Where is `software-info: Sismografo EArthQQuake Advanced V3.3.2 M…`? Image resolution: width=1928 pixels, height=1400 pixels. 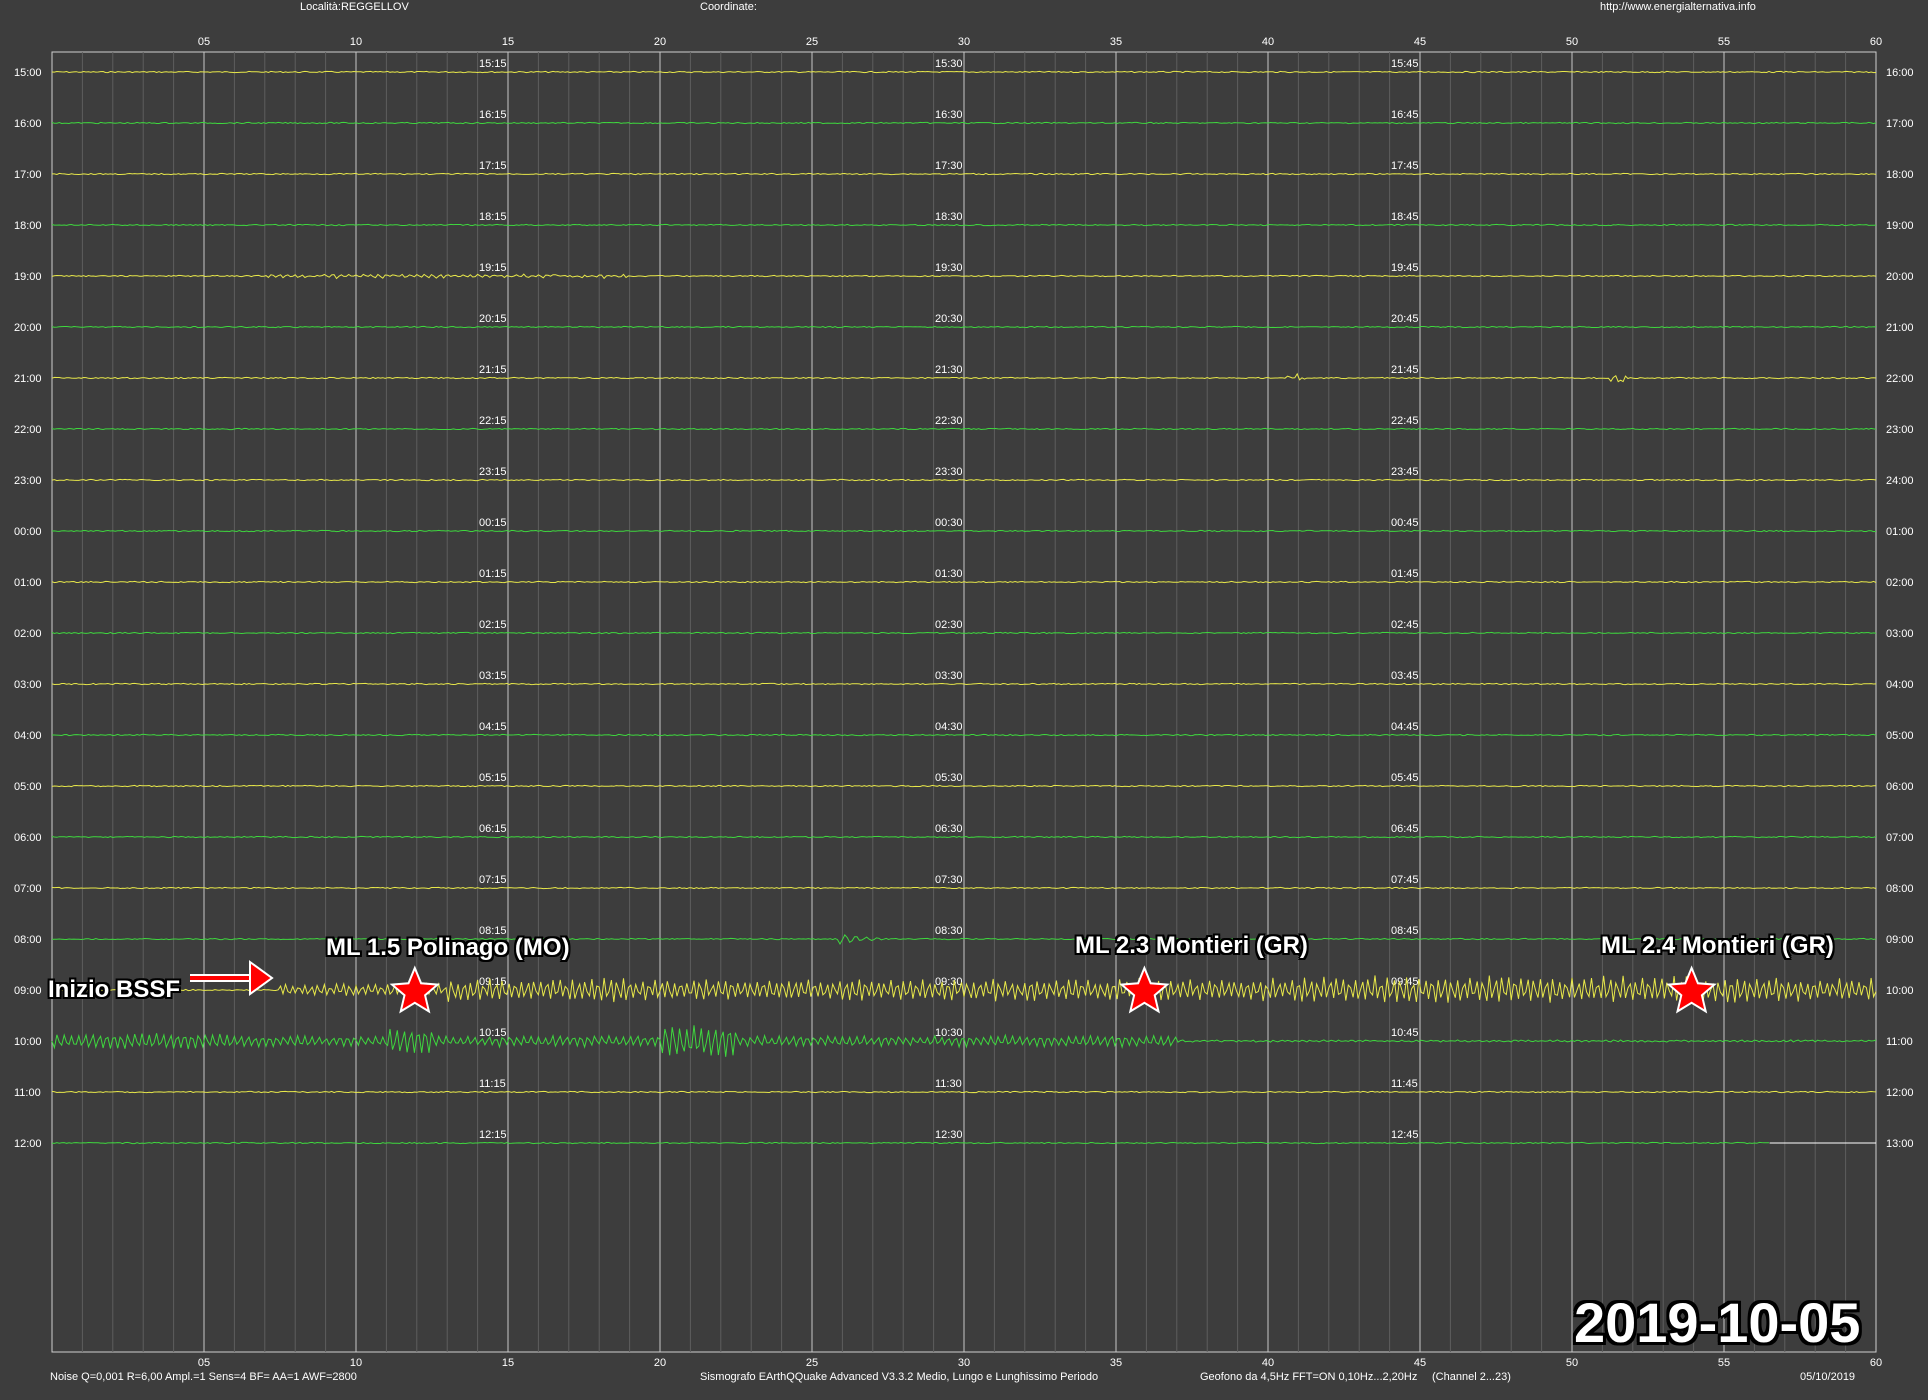 software-info: Sismografo EArthQQuake Advanced V3.3.2 M… is located at coordinates (899, 1377).